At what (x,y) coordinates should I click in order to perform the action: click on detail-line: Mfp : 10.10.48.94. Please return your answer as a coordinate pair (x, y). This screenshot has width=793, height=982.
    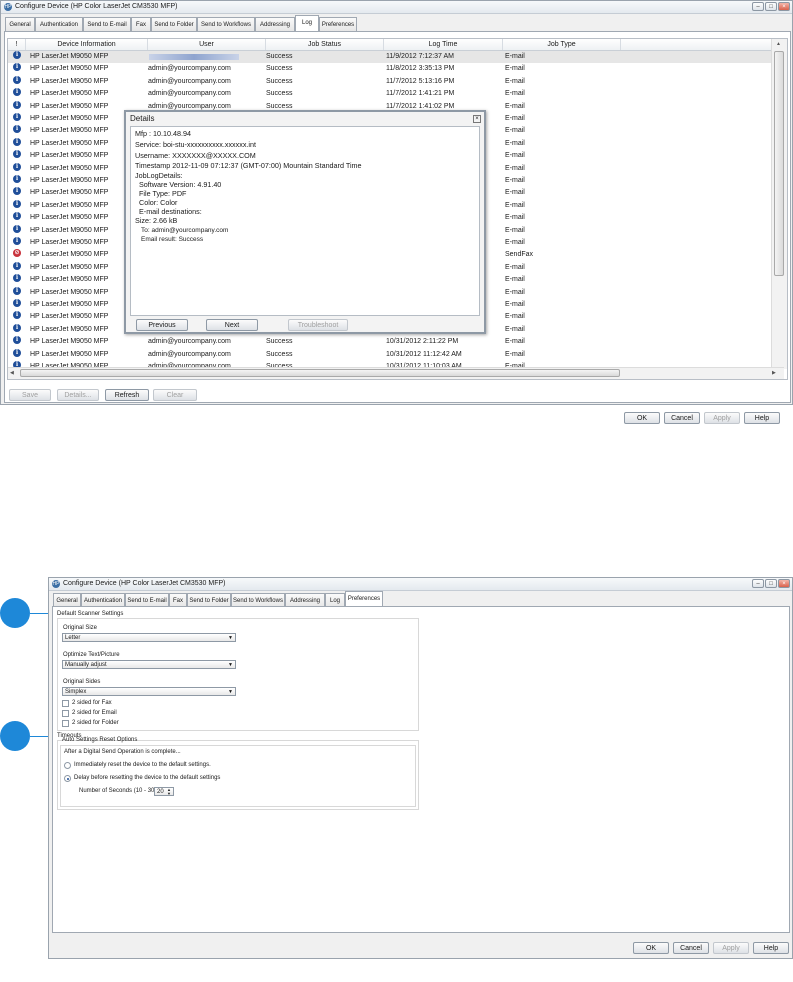
    Looking at the image, I should click on (163, 133).